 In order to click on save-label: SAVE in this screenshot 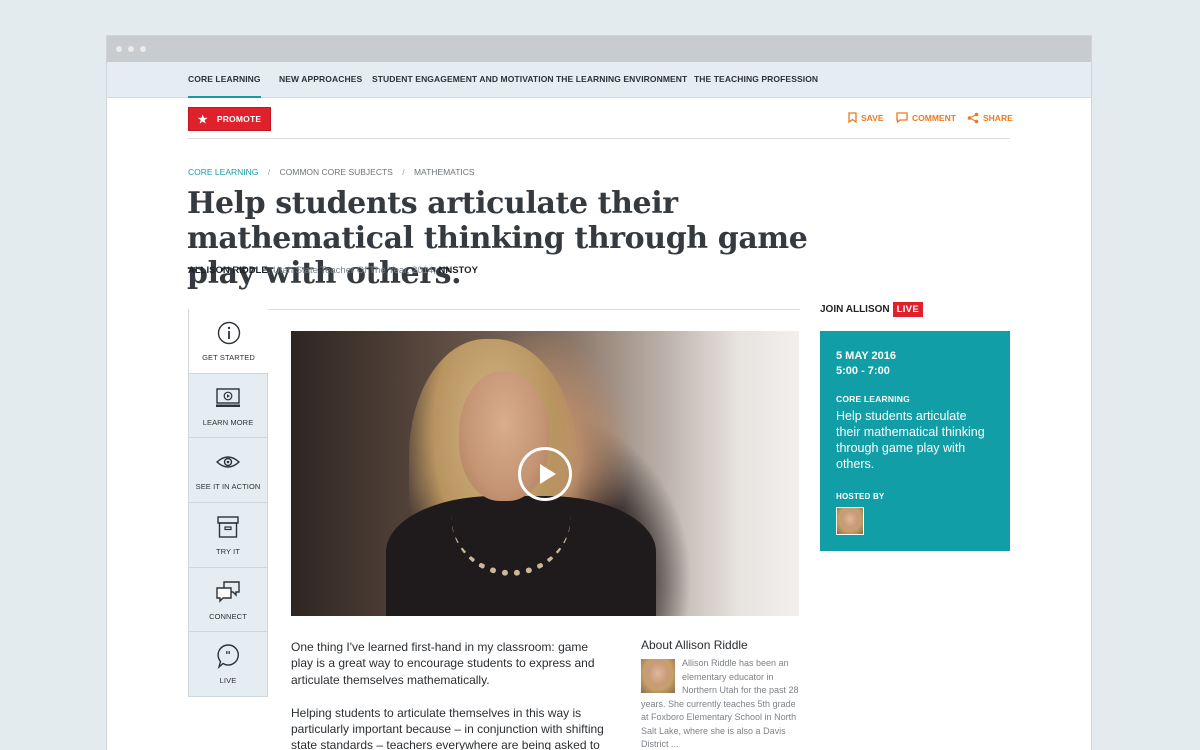, I will do `click(872, 117)`.